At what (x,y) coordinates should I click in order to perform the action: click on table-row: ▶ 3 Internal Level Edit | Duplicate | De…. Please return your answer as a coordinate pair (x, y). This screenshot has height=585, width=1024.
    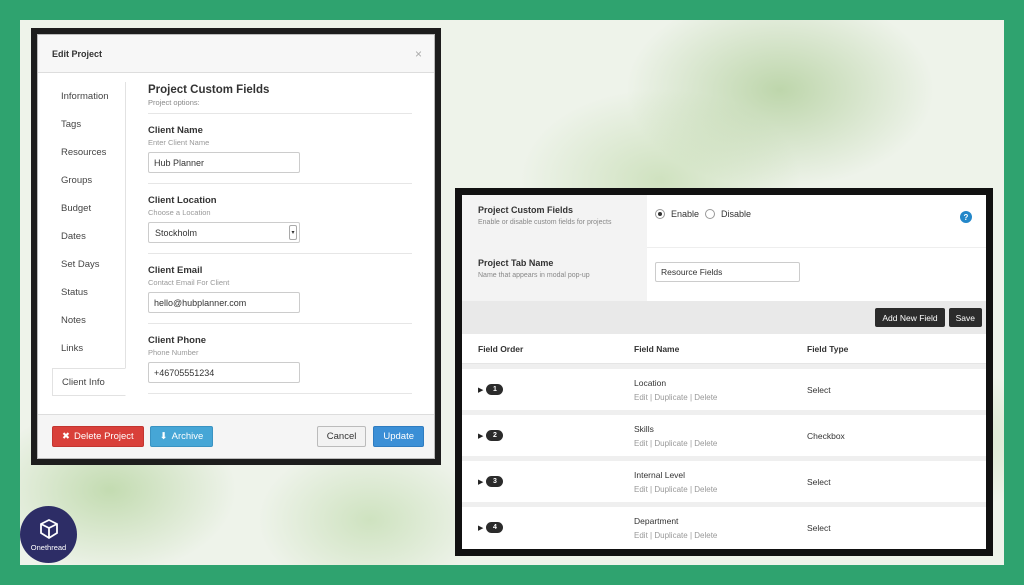
    Looking at the image, I should click on (724, 479).